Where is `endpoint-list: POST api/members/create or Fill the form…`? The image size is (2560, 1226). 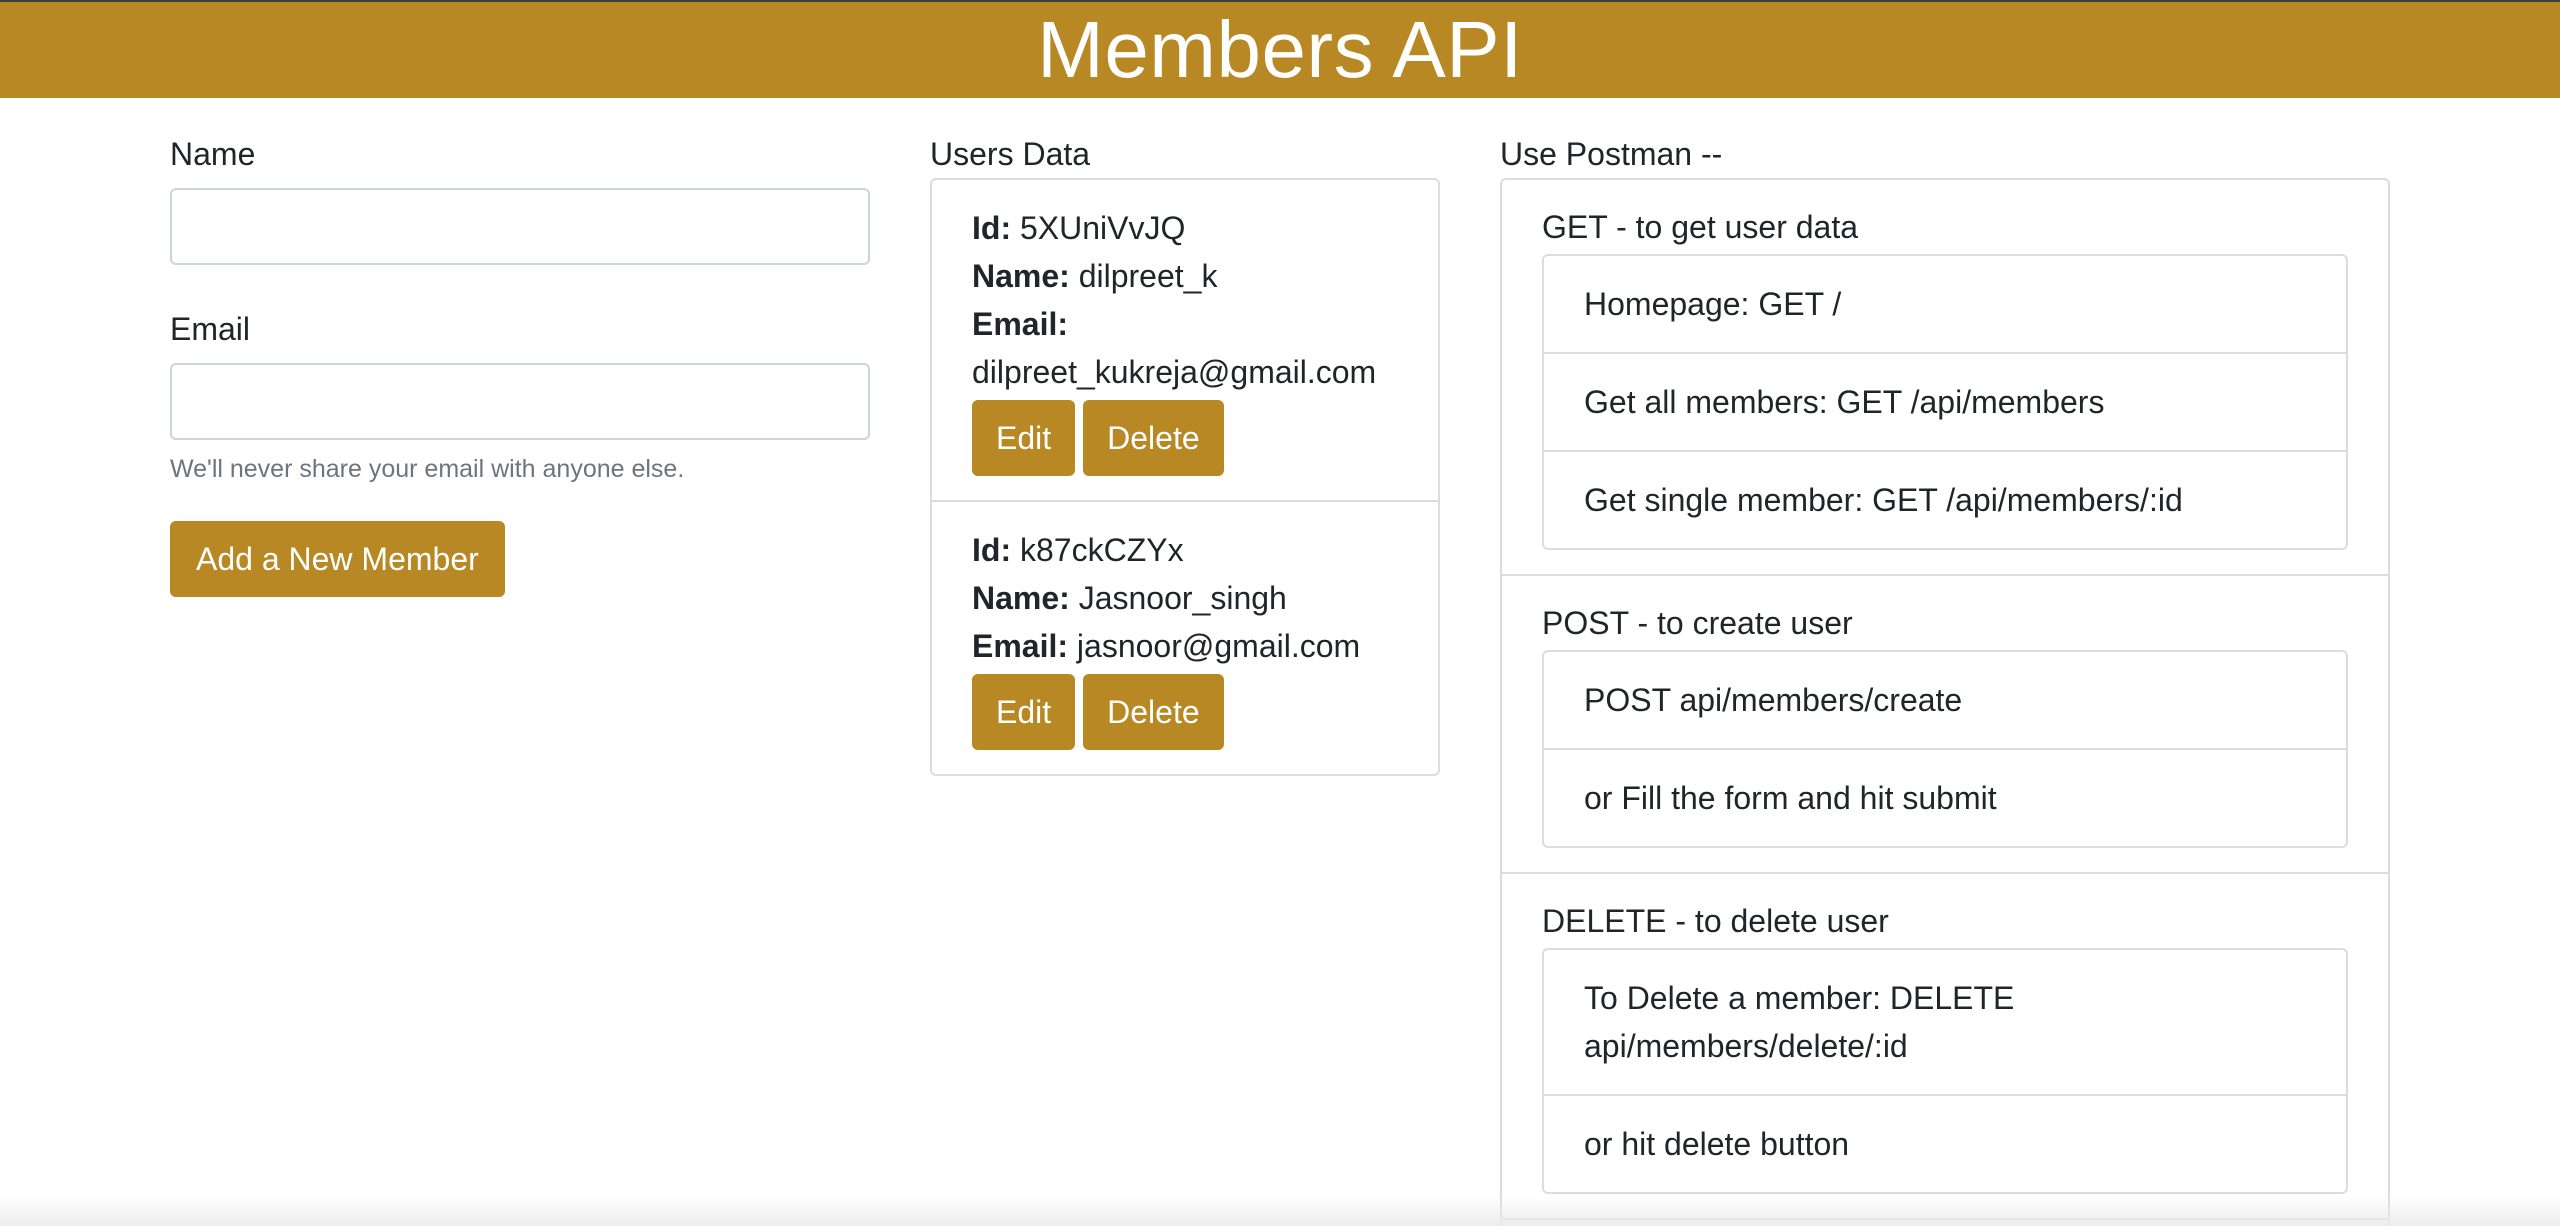 endpoint-list: POST api/members/create or Fill the form… is located at coordinates (1945, 749).